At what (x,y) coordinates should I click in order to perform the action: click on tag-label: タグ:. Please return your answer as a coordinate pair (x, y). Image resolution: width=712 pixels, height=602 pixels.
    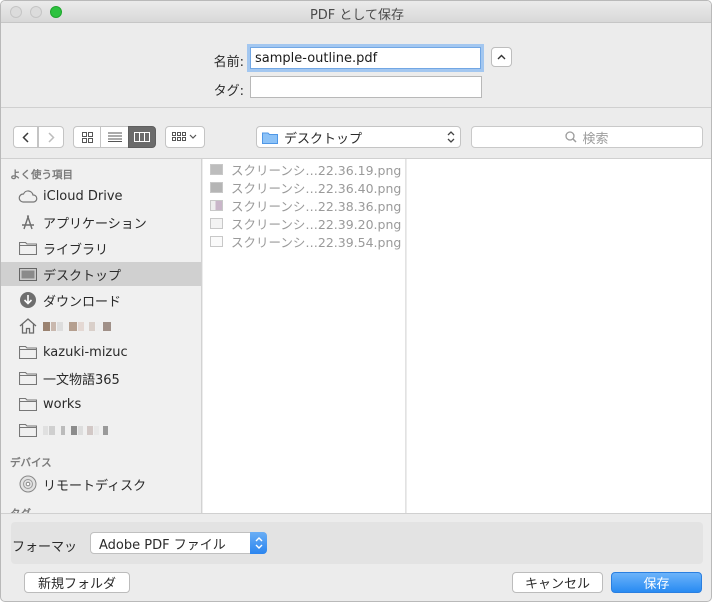
    Looking at the image, I should click on (228, 91).